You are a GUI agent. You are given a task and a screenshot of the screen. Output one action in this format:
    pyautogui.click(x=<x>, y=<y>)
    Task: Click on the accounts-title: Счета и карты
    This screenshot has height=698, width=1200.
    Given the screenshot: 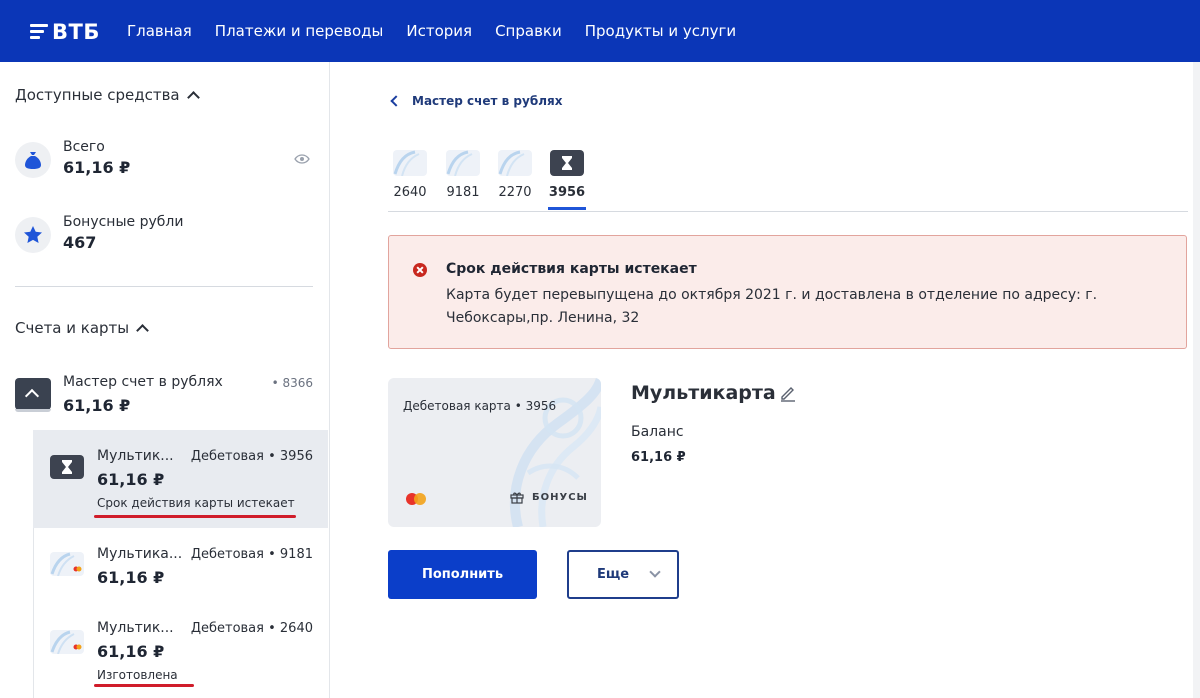 What is the action you would take?
    pyautogui.click(x=72, y=328)
    